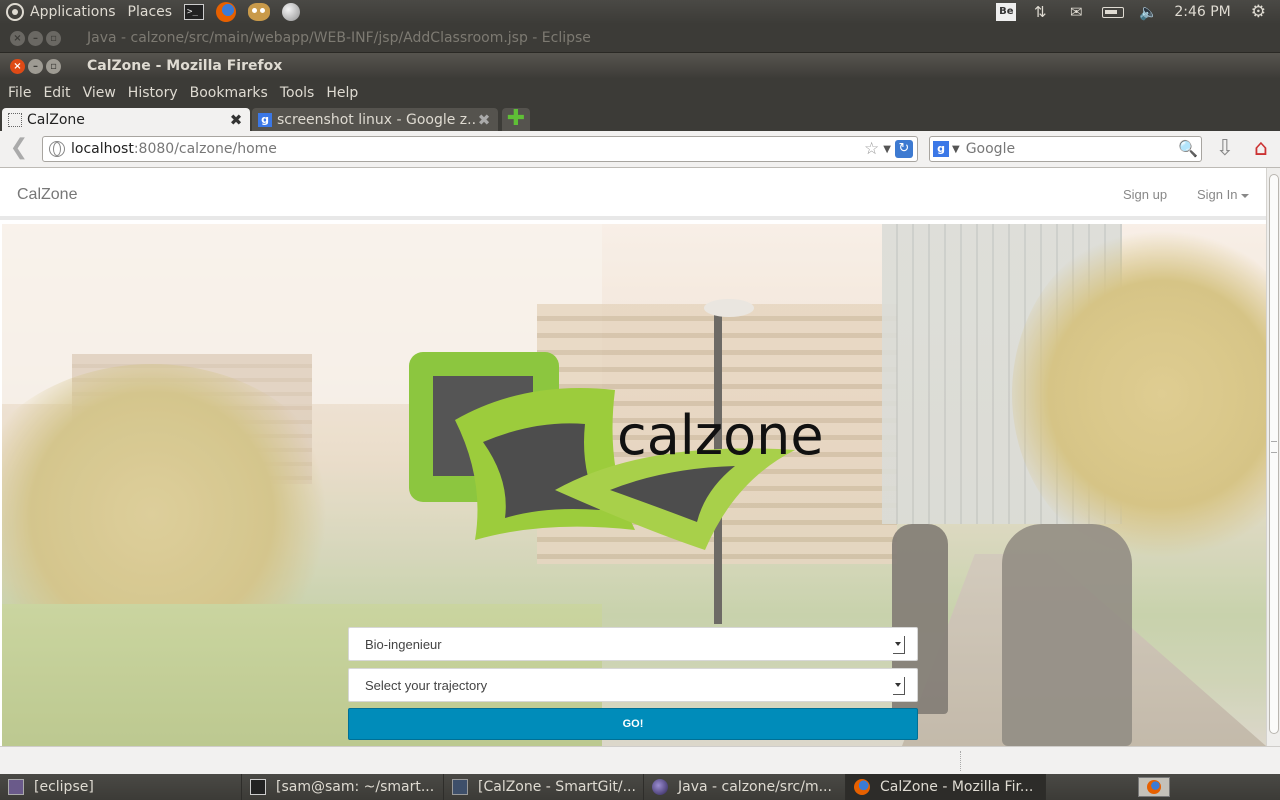 The width and height of the screenshot is (1280, 800). I want to click on firefox-launcher, so click(226, 12).